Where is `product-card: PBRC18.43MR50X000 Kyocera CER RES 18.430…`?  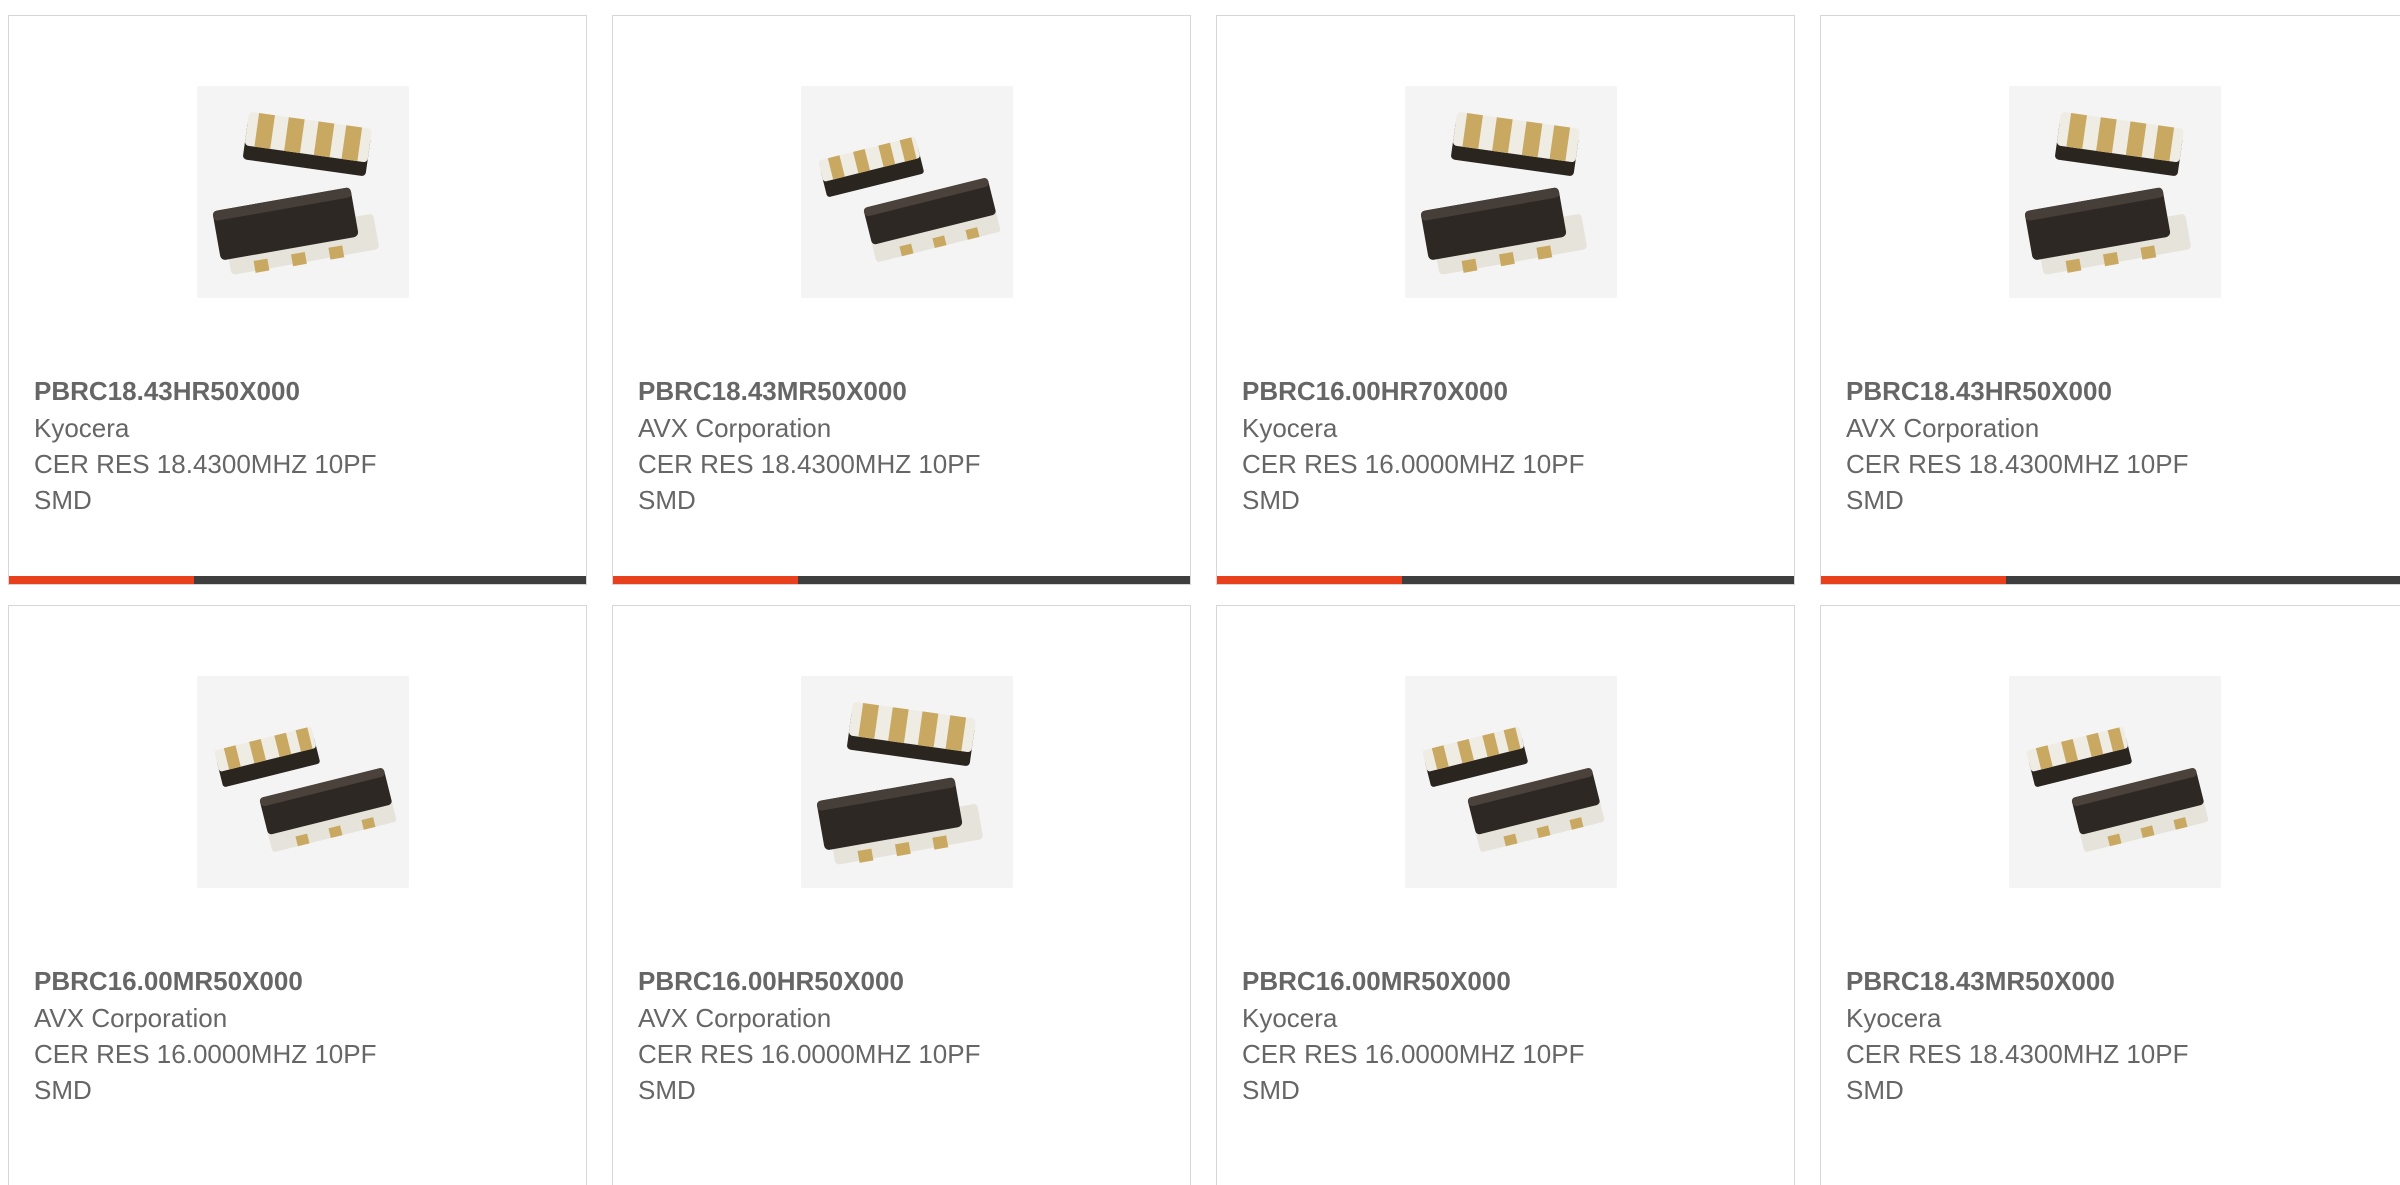 product-card: PBRC18.43MR50X000 Kyocera CER RES 18.430… is located at coordinates (2110, 895).